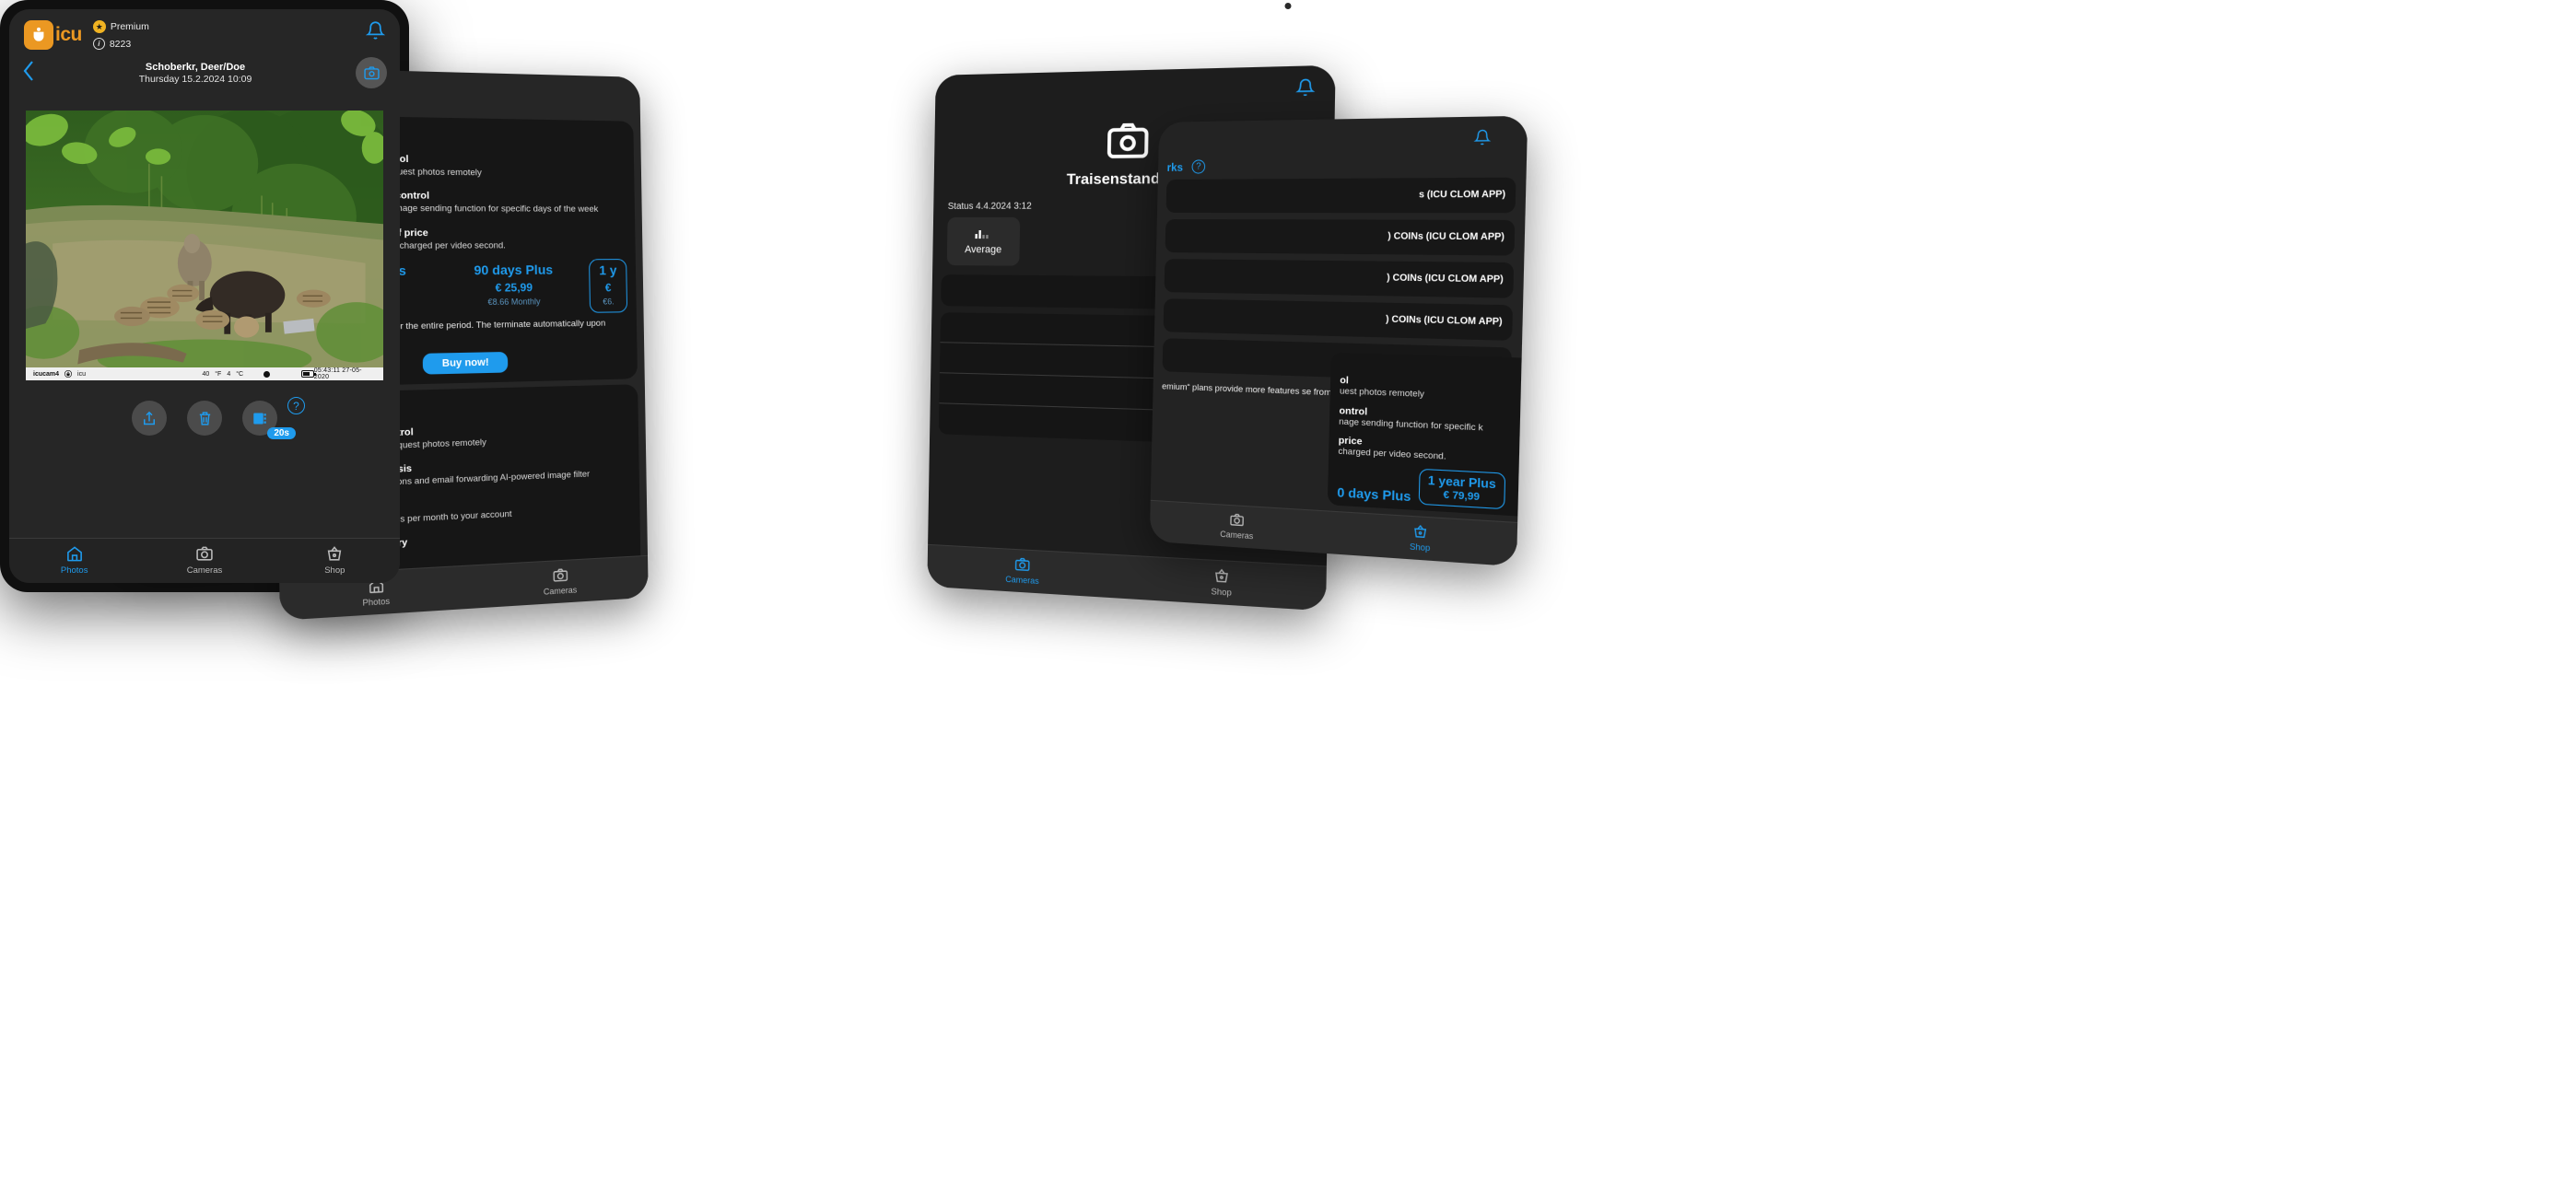  What do you see at coordinates (1113, 179) in the screenshot?
I see `camera-name: Traisenstand` at bounding box center [1113, 179].